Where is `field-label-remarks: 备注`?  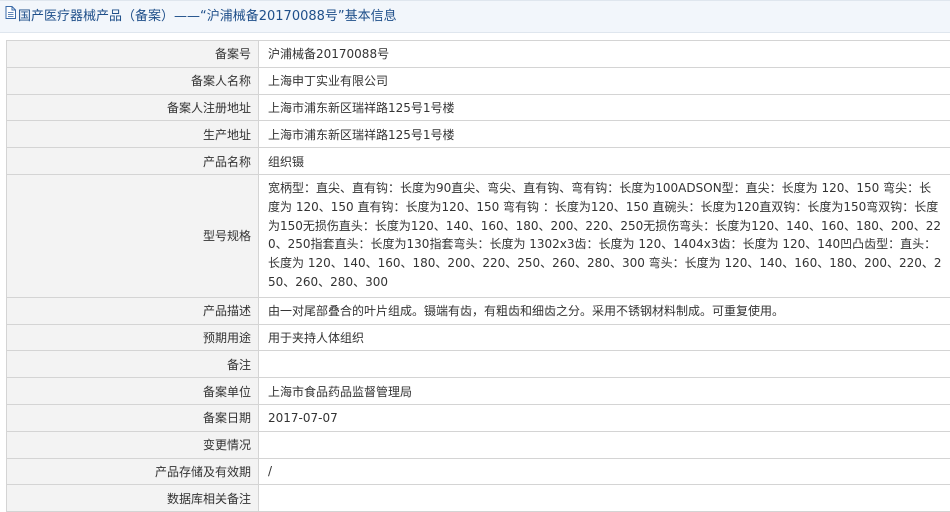 field-label-remarks: 备注 is located at coordinates (133, 364).